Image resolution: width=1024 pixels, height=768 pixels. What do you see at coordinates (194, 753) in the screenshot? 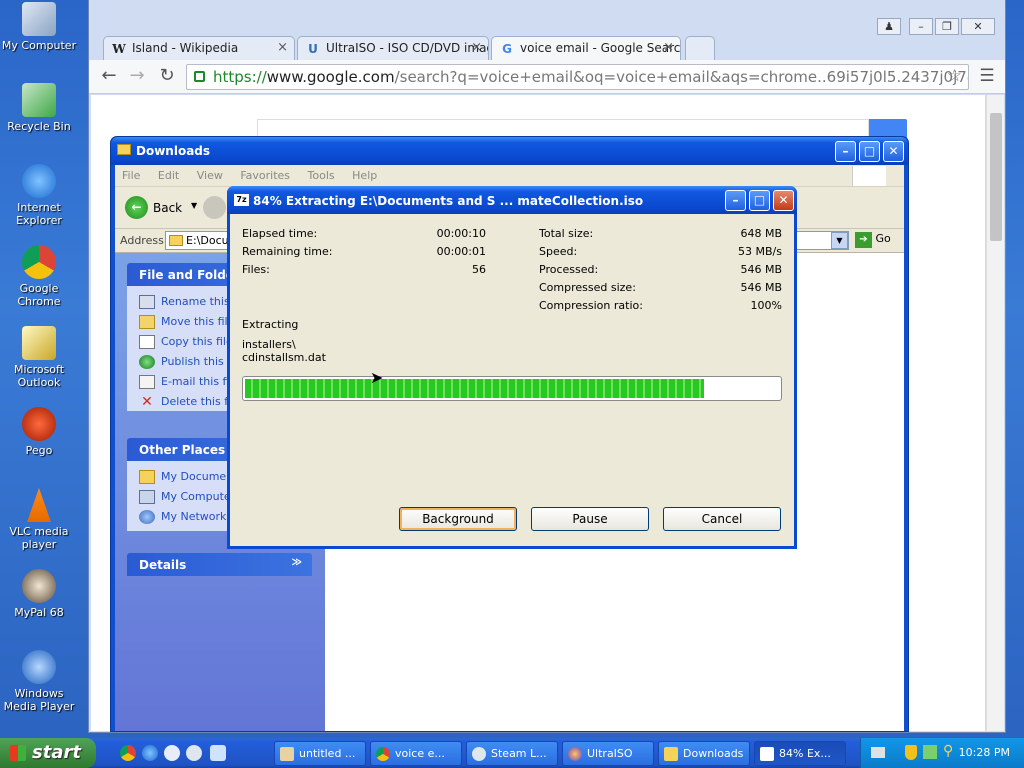
I see `steam-quicklaunch-icon` at bounding box center [194, 753].